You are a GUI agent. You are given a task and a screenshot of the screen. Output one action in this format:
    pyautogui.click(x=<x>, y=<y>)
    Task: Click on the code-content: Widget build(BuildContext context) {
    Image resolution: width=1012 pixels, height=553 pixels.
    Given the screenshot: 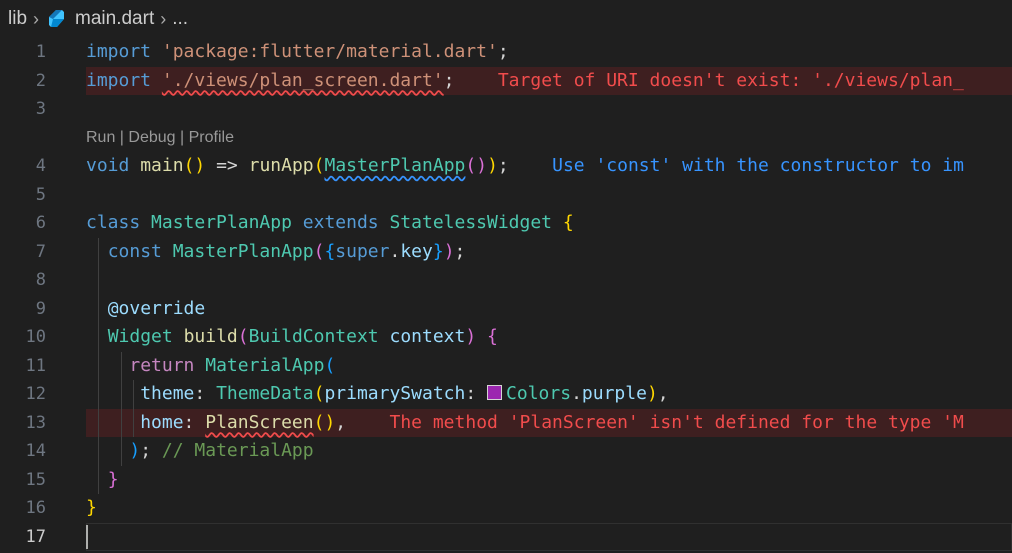 What is the action you would take?
    pyautogui.click(x=549, y=337)
    